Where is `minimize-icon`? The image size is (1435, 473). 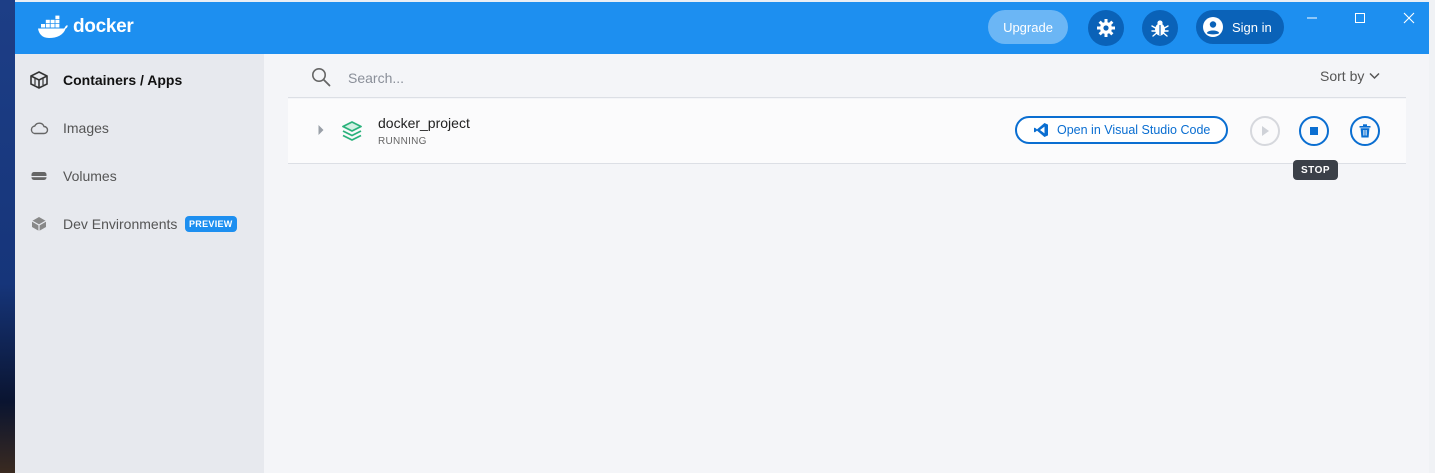
minimize-icon is located at coordinates (1312, 18).